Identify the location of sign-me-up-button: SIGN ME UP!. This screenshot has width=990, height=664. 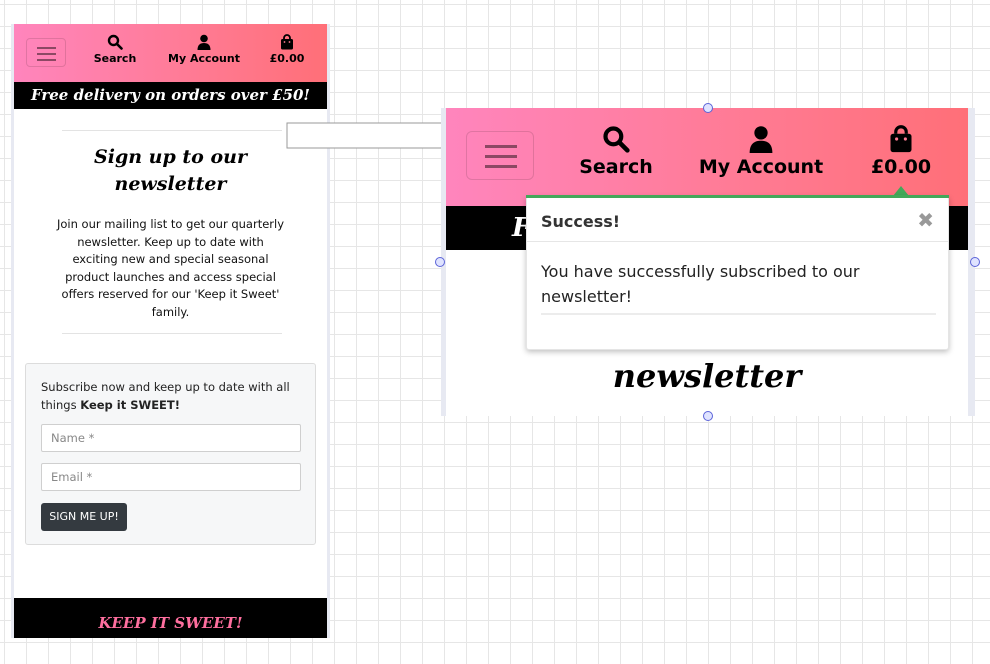
(84, 517).